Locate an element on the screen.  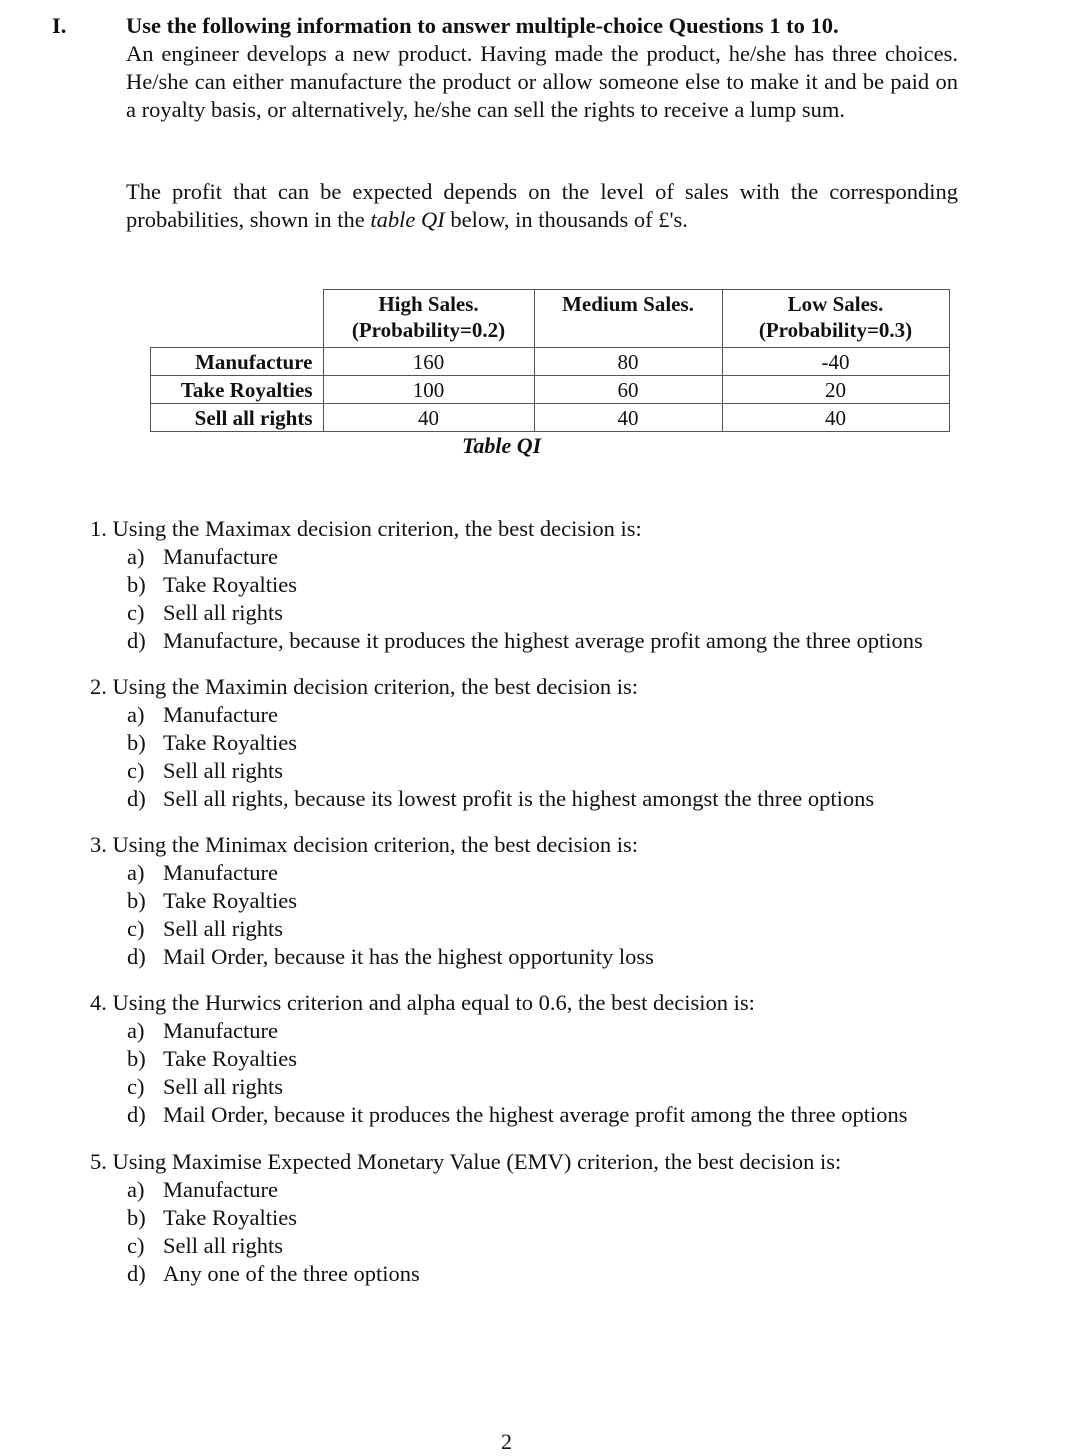
table-cell: 80 is located at coordinates (628, 361).